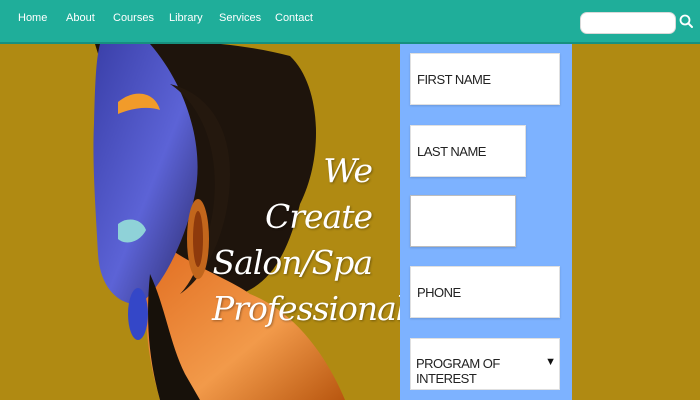 Image resolution: width=700 pixels, height=400 pixels. Describe the element at coordinates (550, 362) in the screenshot. I see `chevron-down-icon: ▼` at that location.